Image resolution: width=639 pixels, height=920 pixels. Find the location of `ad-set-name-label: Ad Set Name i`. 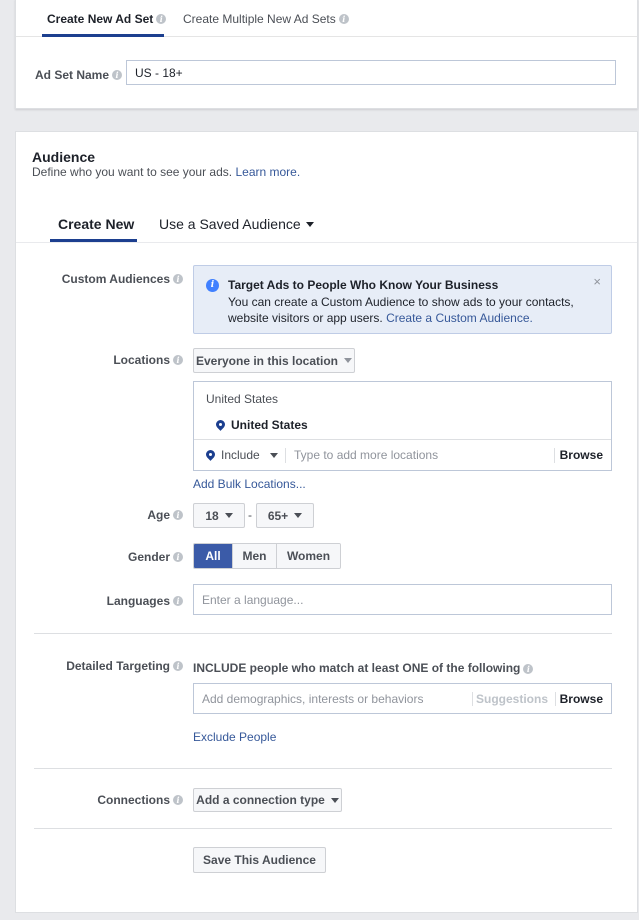

ad-set-name-label: Ad Set Name i is located at coordinates (79, 74).